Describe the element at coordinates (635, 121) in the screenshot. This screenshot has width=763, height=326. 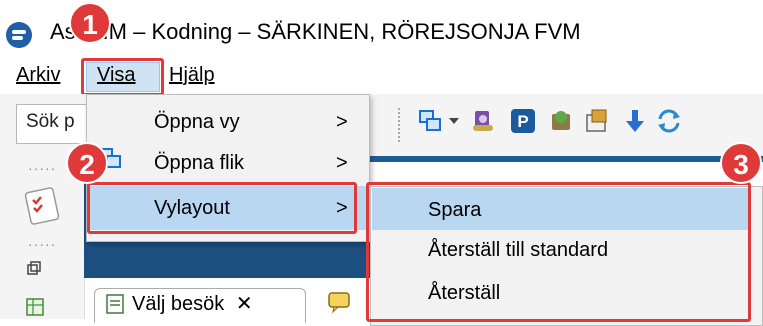
I see `arrow-down-icon` at that location.